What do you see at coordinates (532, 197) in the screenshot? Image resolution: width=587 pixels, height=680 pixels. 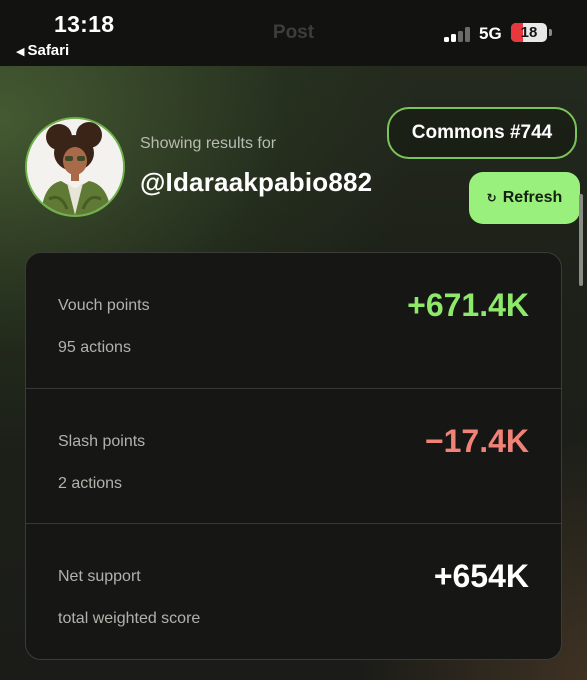 I see `refresh-label: Refresh` at bounding box center [532, 197].